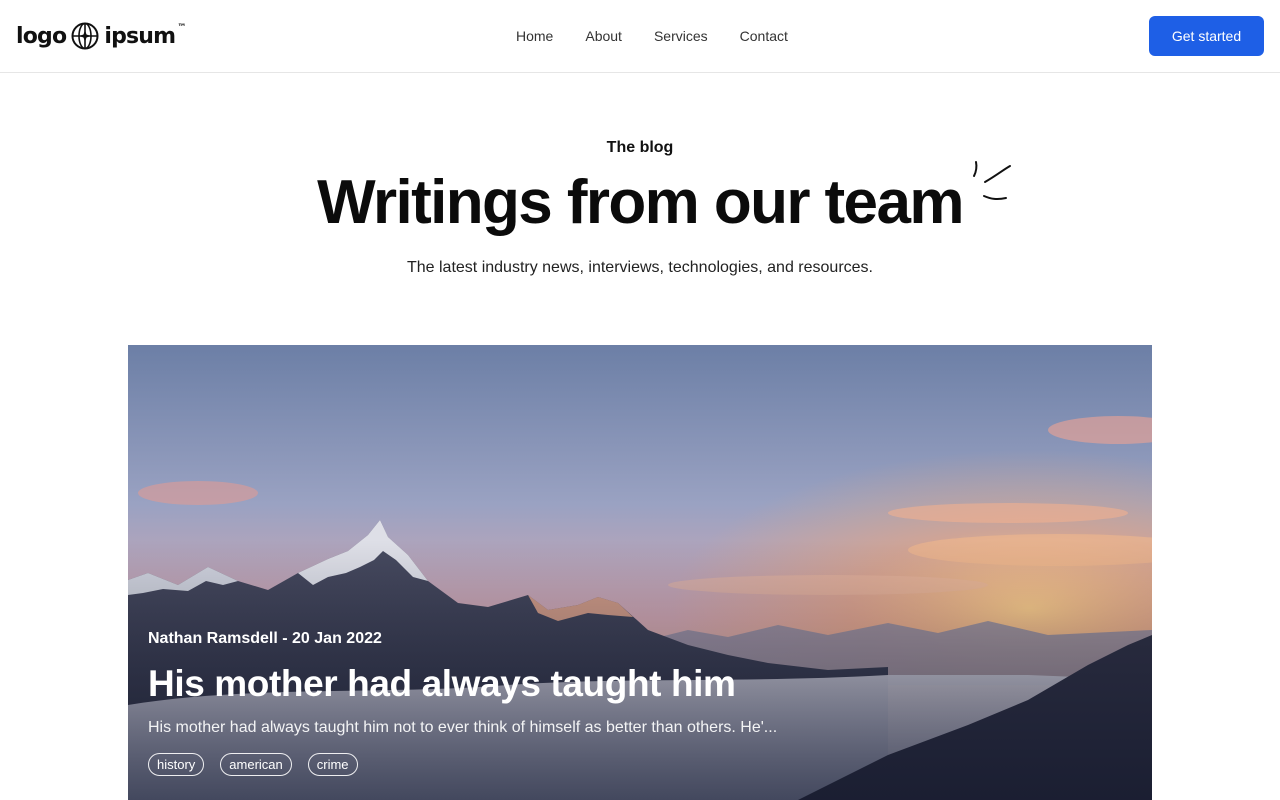 The image size is (1280, 800). Describe the element at coordinates (85, 36) in the screenshot. I see `globe-logo-icon` at that location.